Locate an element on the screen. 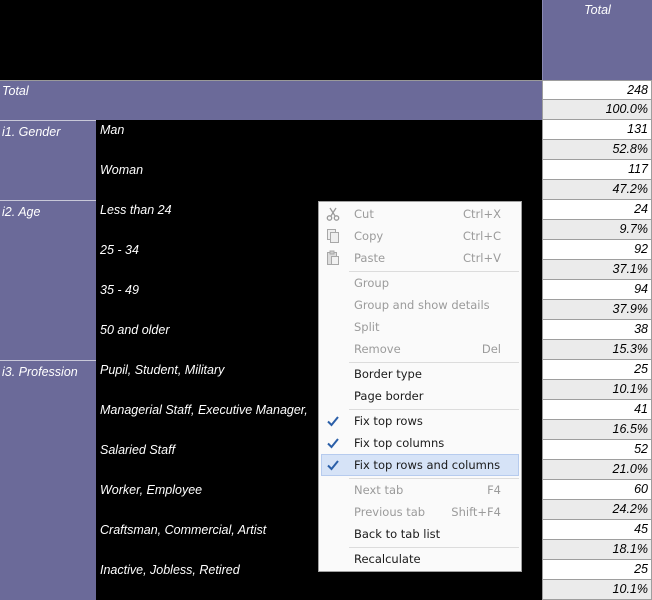 This screenshot has width=652, height=600. menu-item-label: Group is located at coordinates (372, 283).